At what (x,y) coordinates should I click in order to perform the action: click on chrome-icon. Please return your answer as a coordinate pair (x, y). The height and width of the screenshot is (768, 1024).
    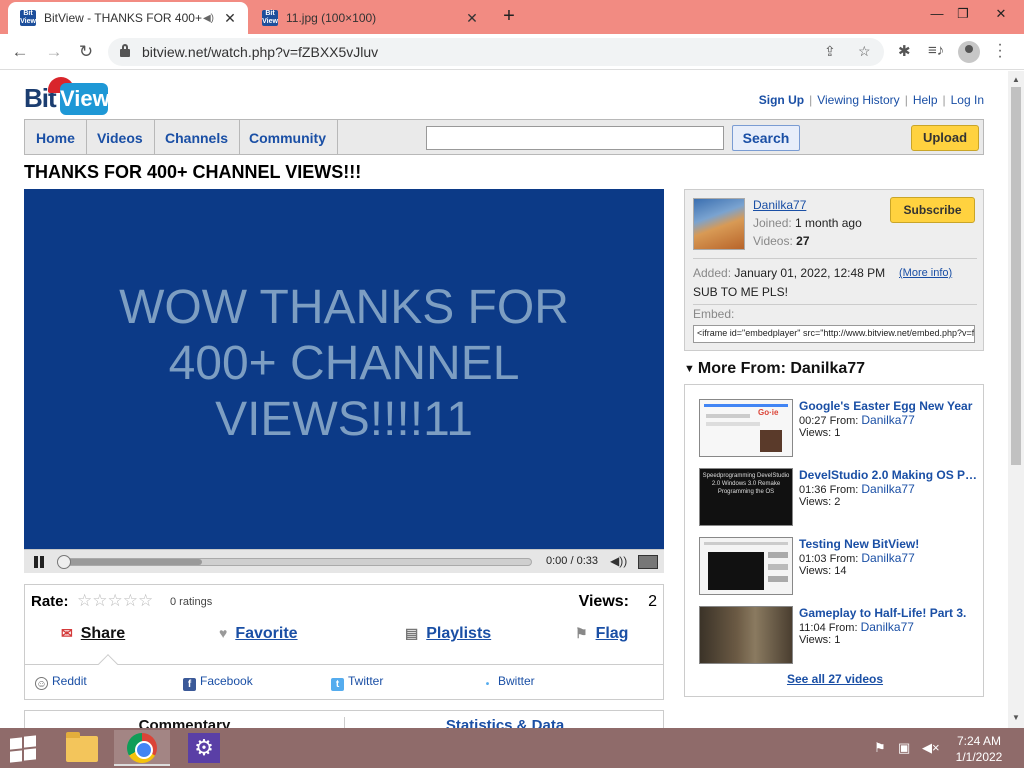
    Looking at the image, I should click on (142, 748).